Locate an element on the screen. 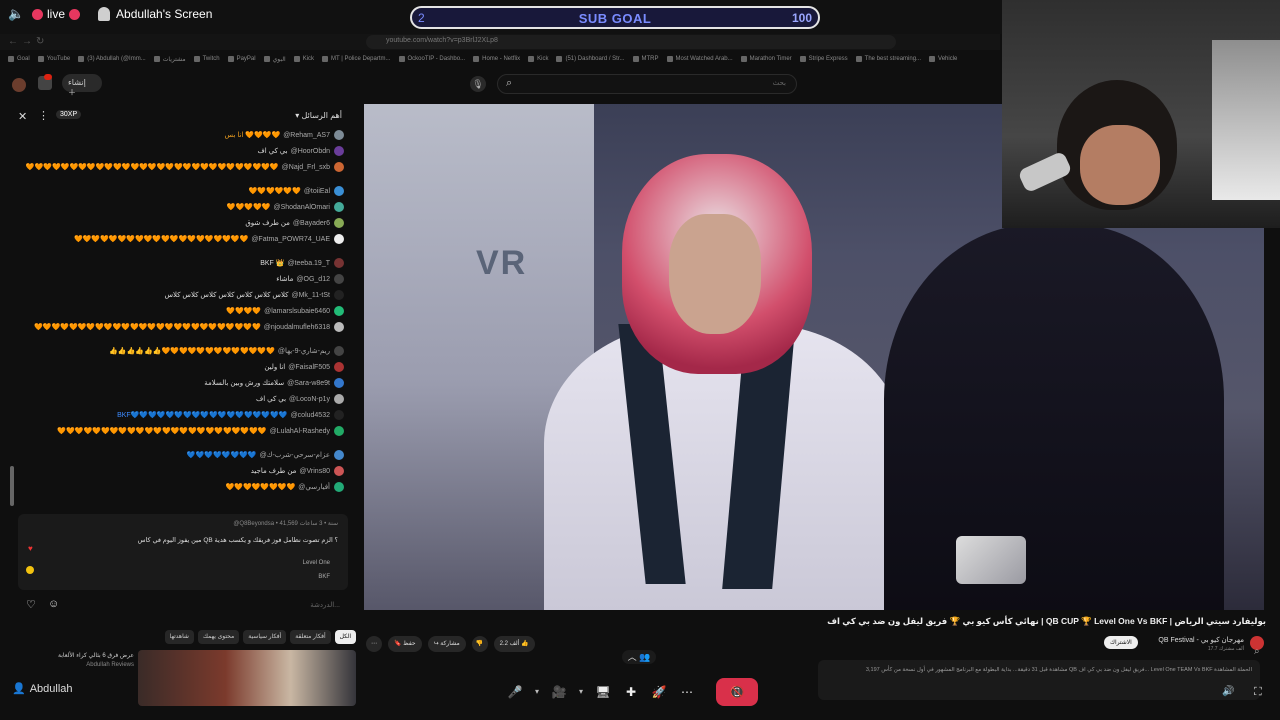 This screenshot has width=1280, height=720. apps-icon: ✚ is located at coordinates (631, 692).